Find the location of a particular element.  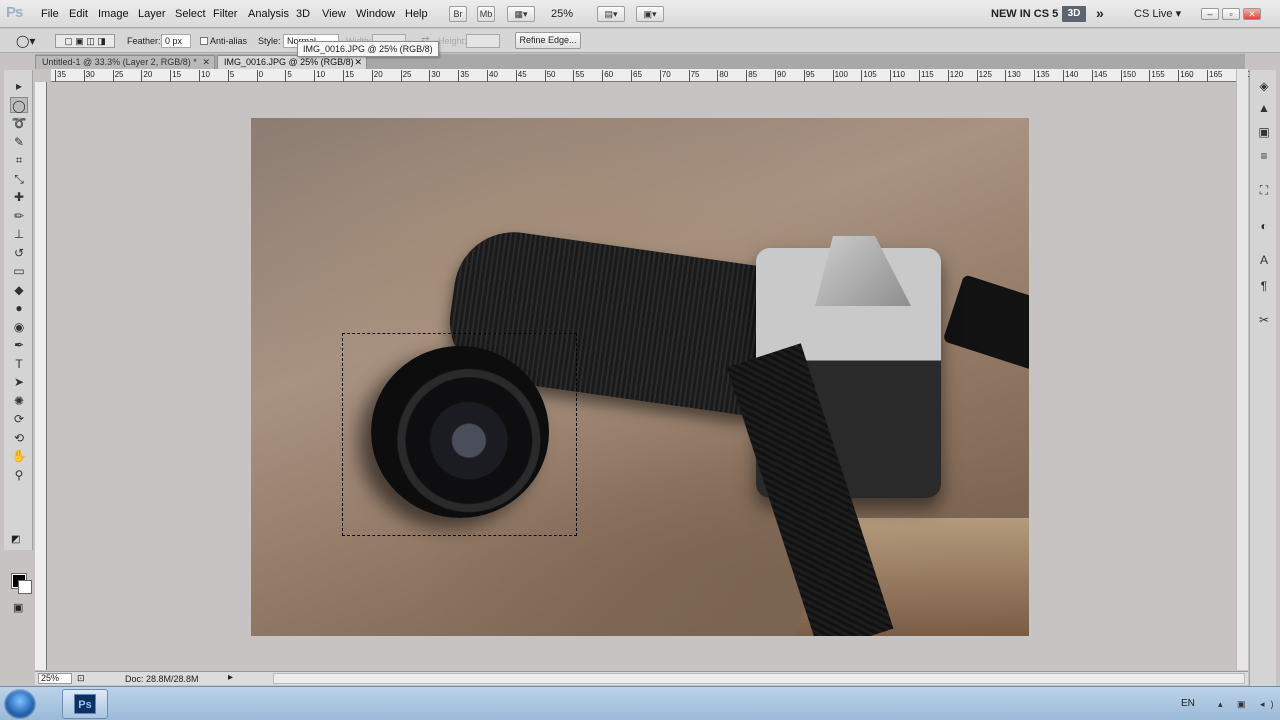

vertical-scrollbar is located at coordinates (1242, 369).